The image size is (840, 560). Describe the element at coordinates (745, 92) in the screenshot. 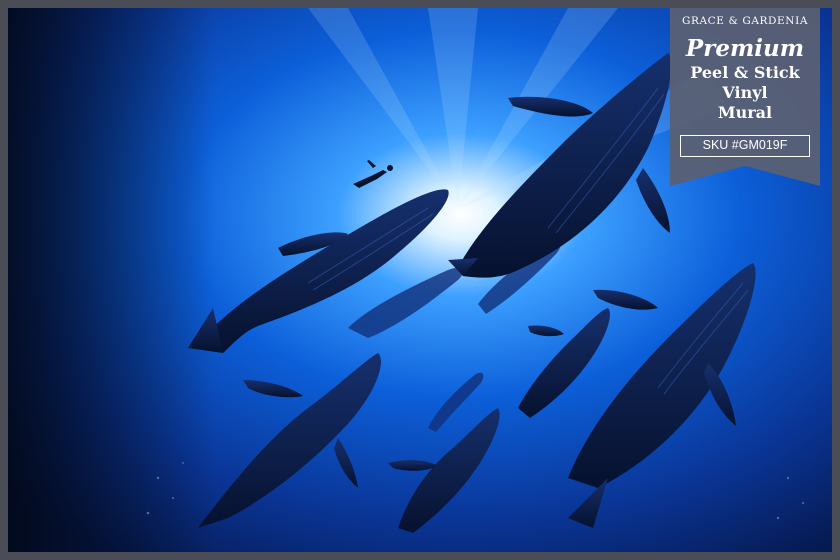

I see `product-line-2: Vinyl` at that location.